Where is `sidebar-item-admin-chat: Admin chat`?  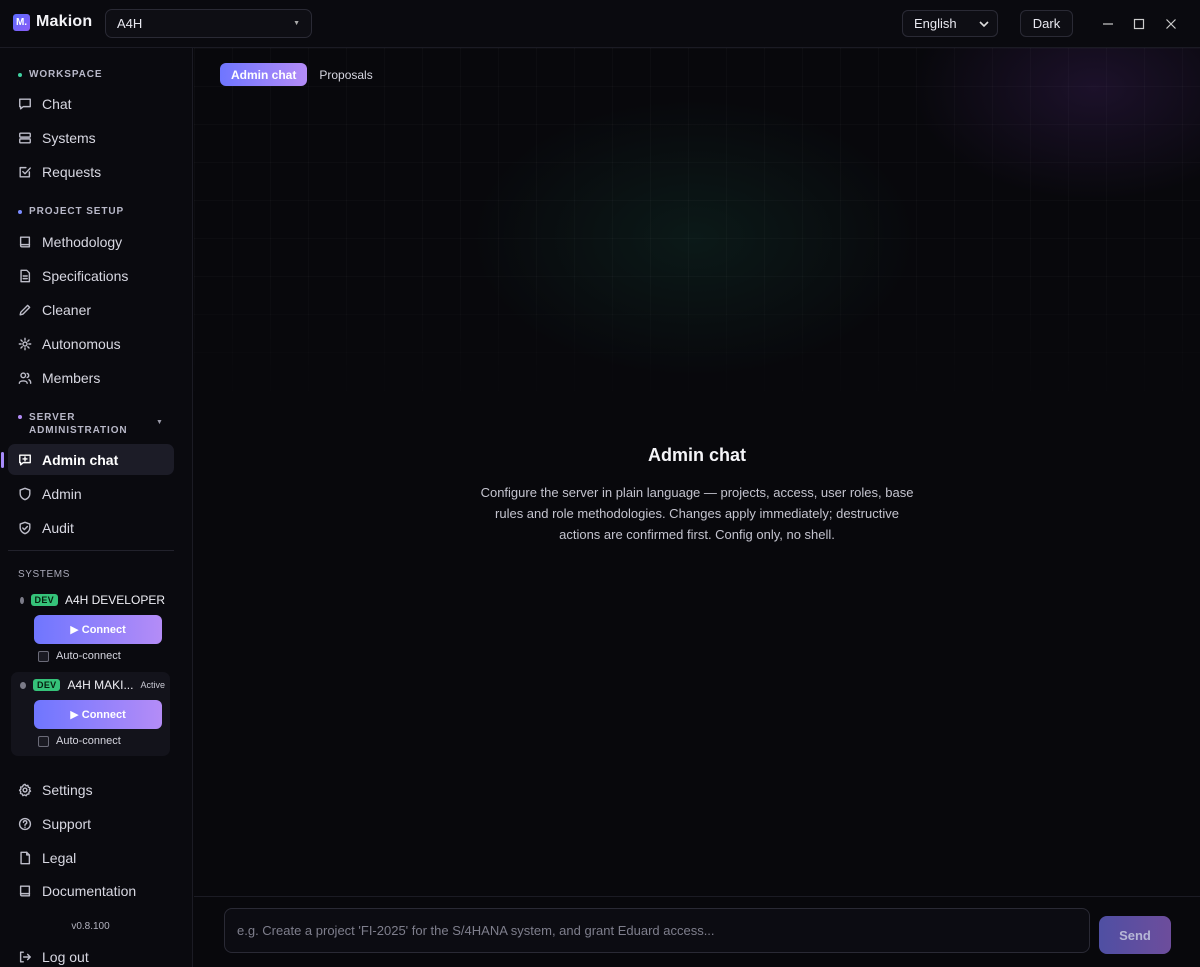
sidebar-item-admin-chat: Admin chat is located at coordinates (91, 459).